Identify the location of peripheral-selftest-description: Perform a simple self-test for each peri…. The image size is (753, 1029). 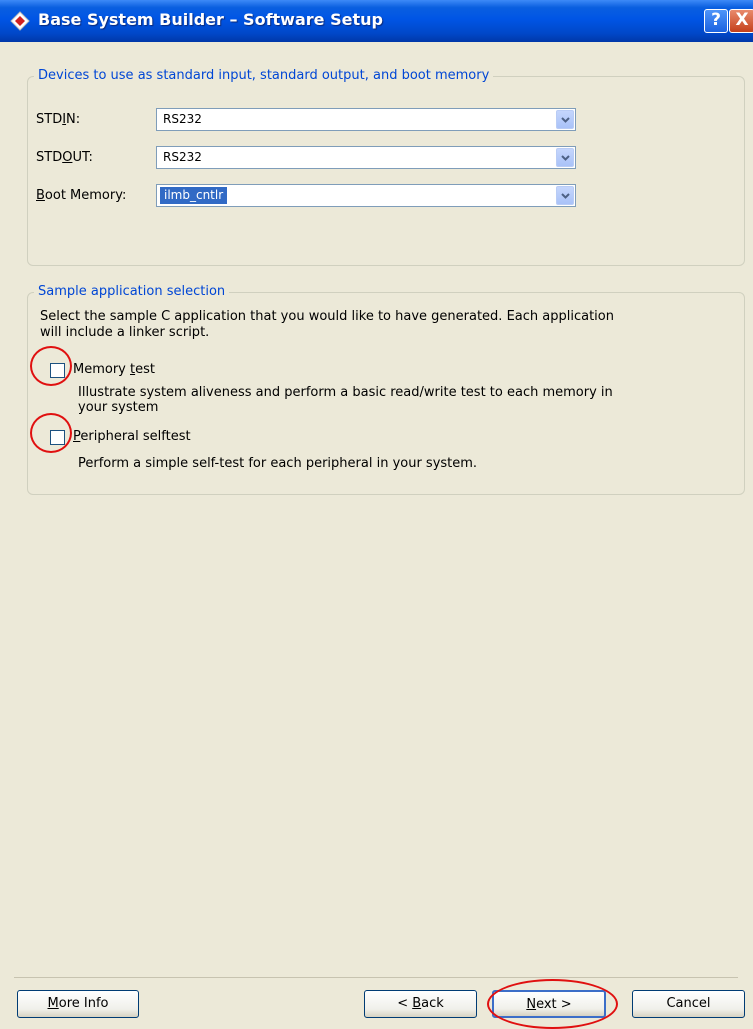
(278, 463).